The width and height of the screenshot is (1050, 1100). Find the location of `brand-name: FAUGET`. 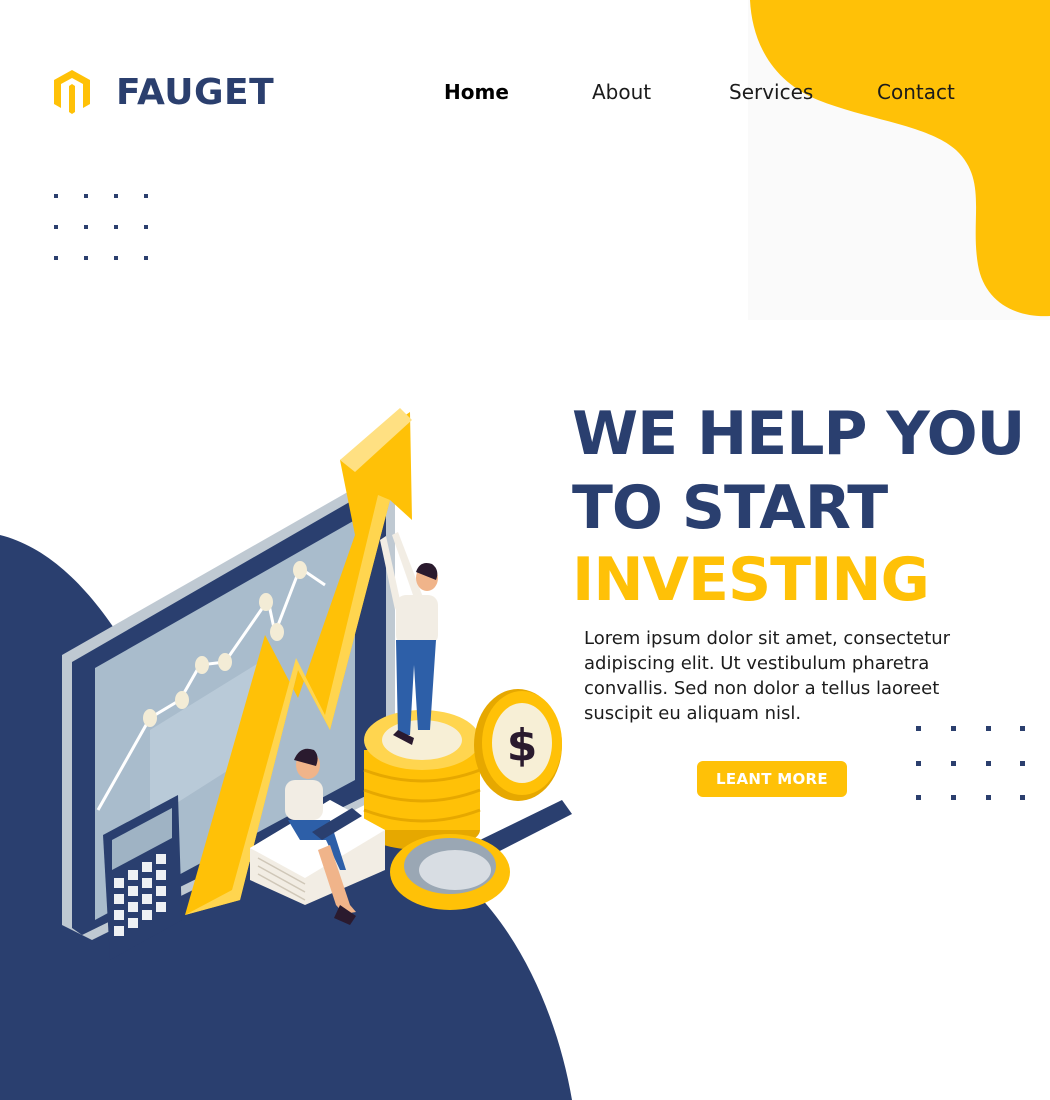

brand-name: FAUGET is located at coordinates (195, 92).